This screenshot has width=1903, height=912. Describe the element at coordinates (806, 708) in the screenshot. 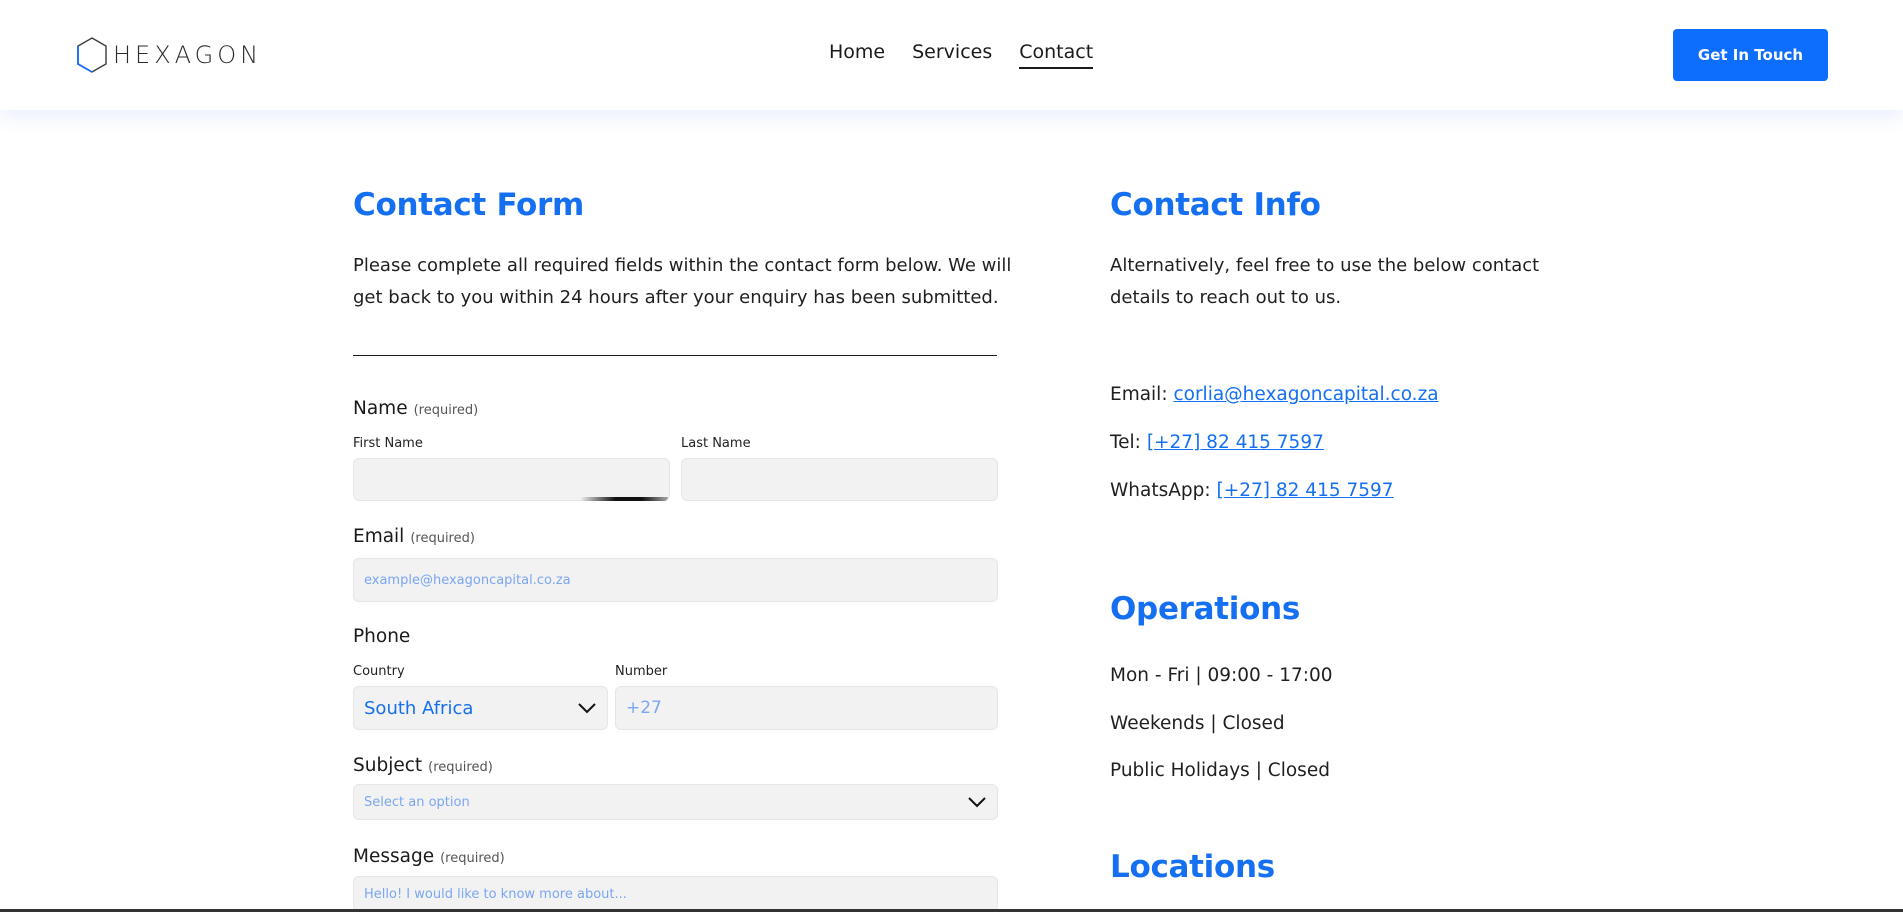

I see `phone-number-field` at that location.